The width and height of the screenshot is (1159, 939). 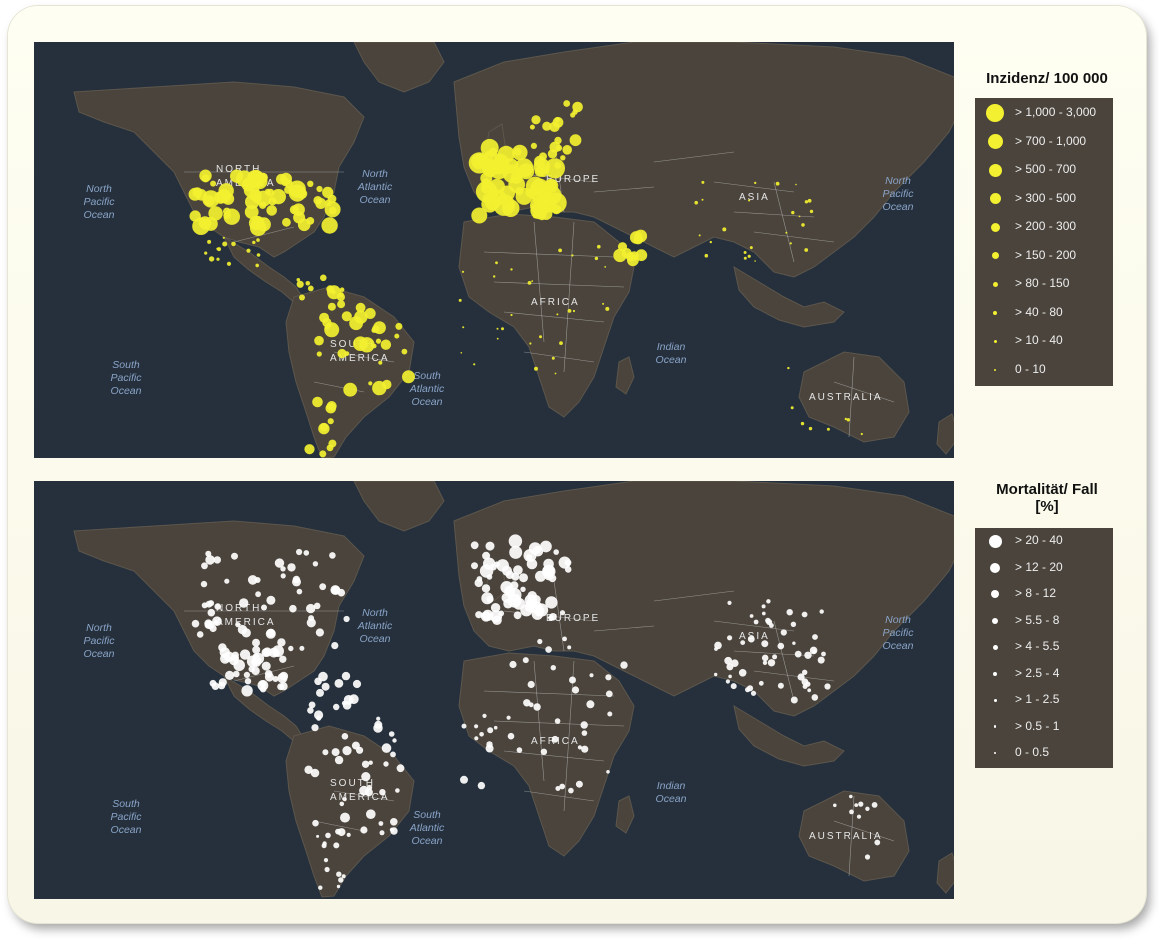 What do you see at coordinates (427, 815) in the screenshot?
I see `ocean-label-south-atlantic: South` at bounding box center [427, 815].